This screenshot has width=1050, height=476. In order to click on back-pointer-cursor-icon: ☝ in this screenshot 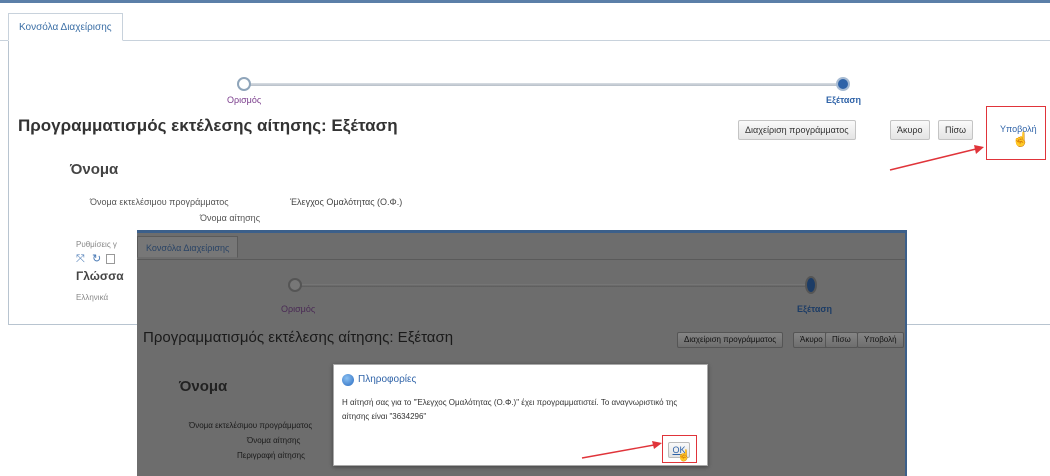, I will do `click(1021, 139)`.